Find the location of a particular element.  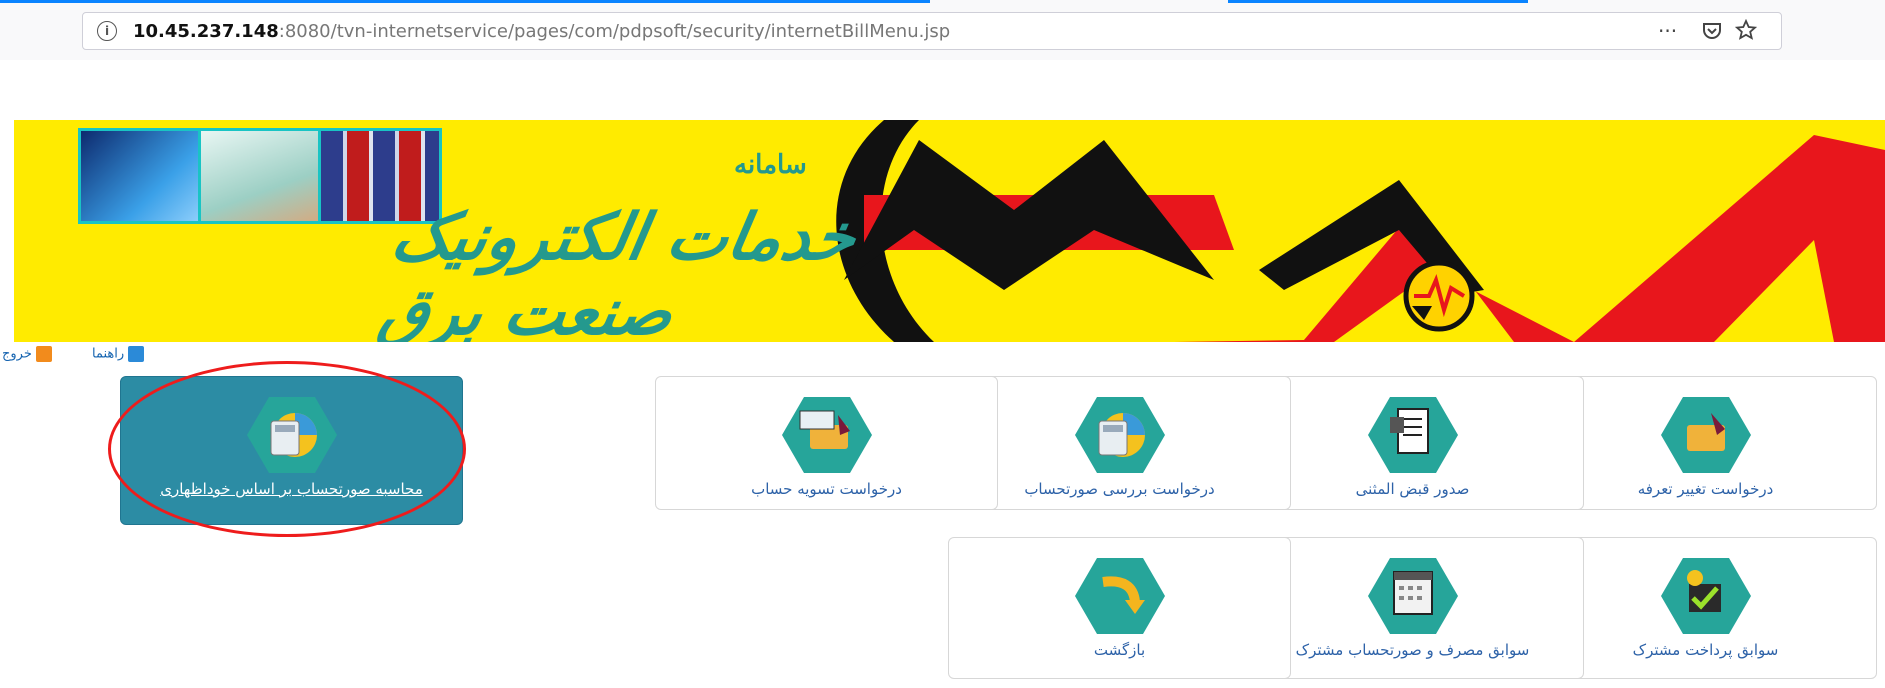

page-actions-icon: ··· is located at coordinates (1667, 31).